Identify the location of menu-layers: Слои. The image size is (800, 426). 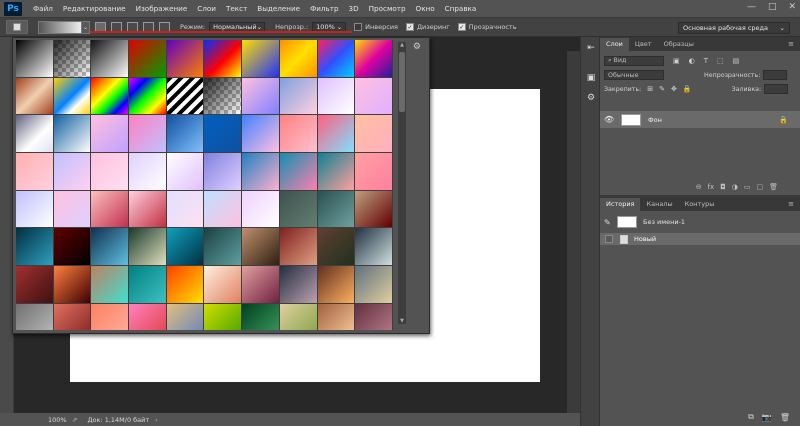
(206, 8).